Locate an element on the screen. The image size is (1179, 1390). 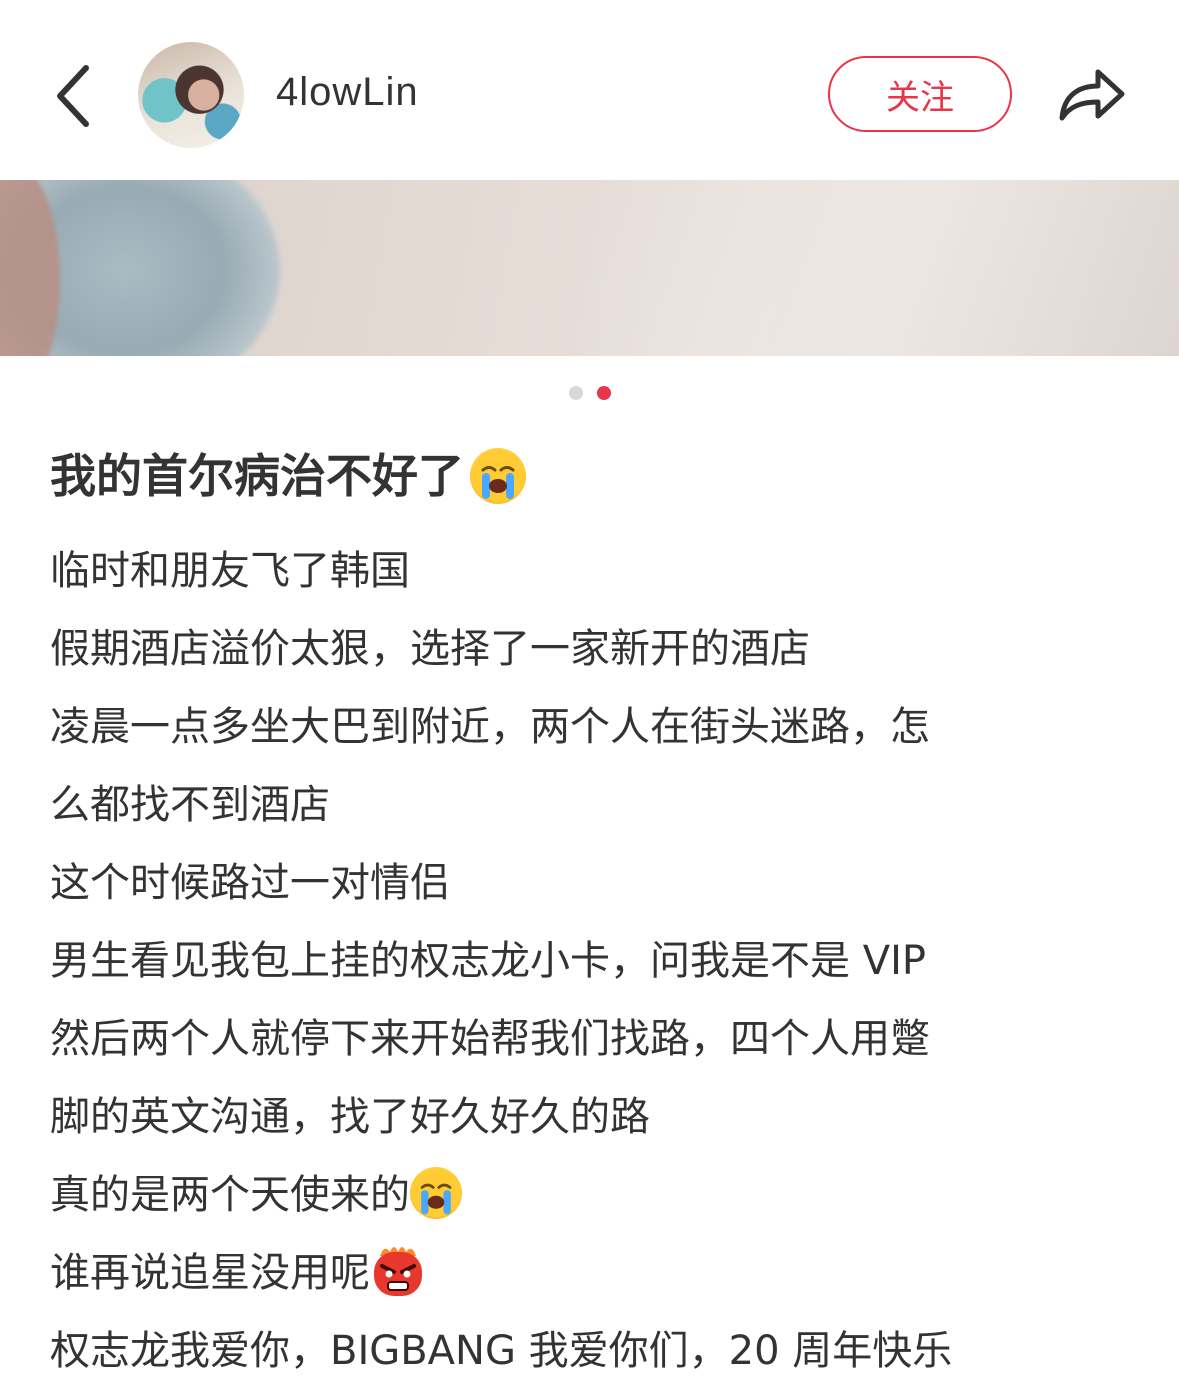
post-line-with-emoji: 谁再说追星没用呢 is located at coordinates (590, 1273).